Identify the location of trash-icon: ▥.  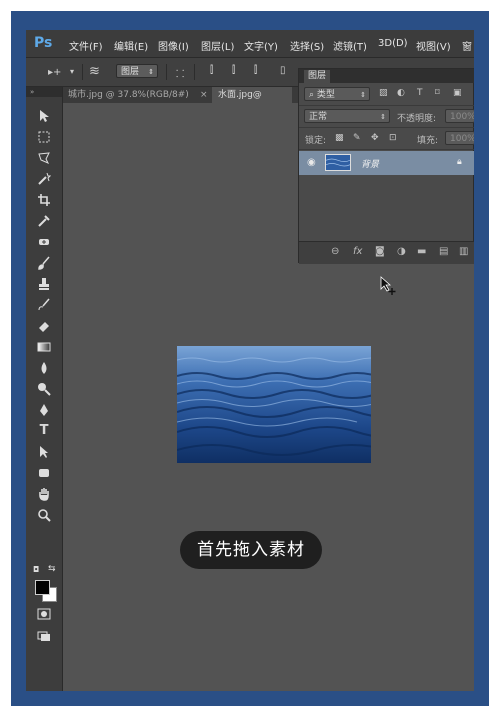
(463, 251).